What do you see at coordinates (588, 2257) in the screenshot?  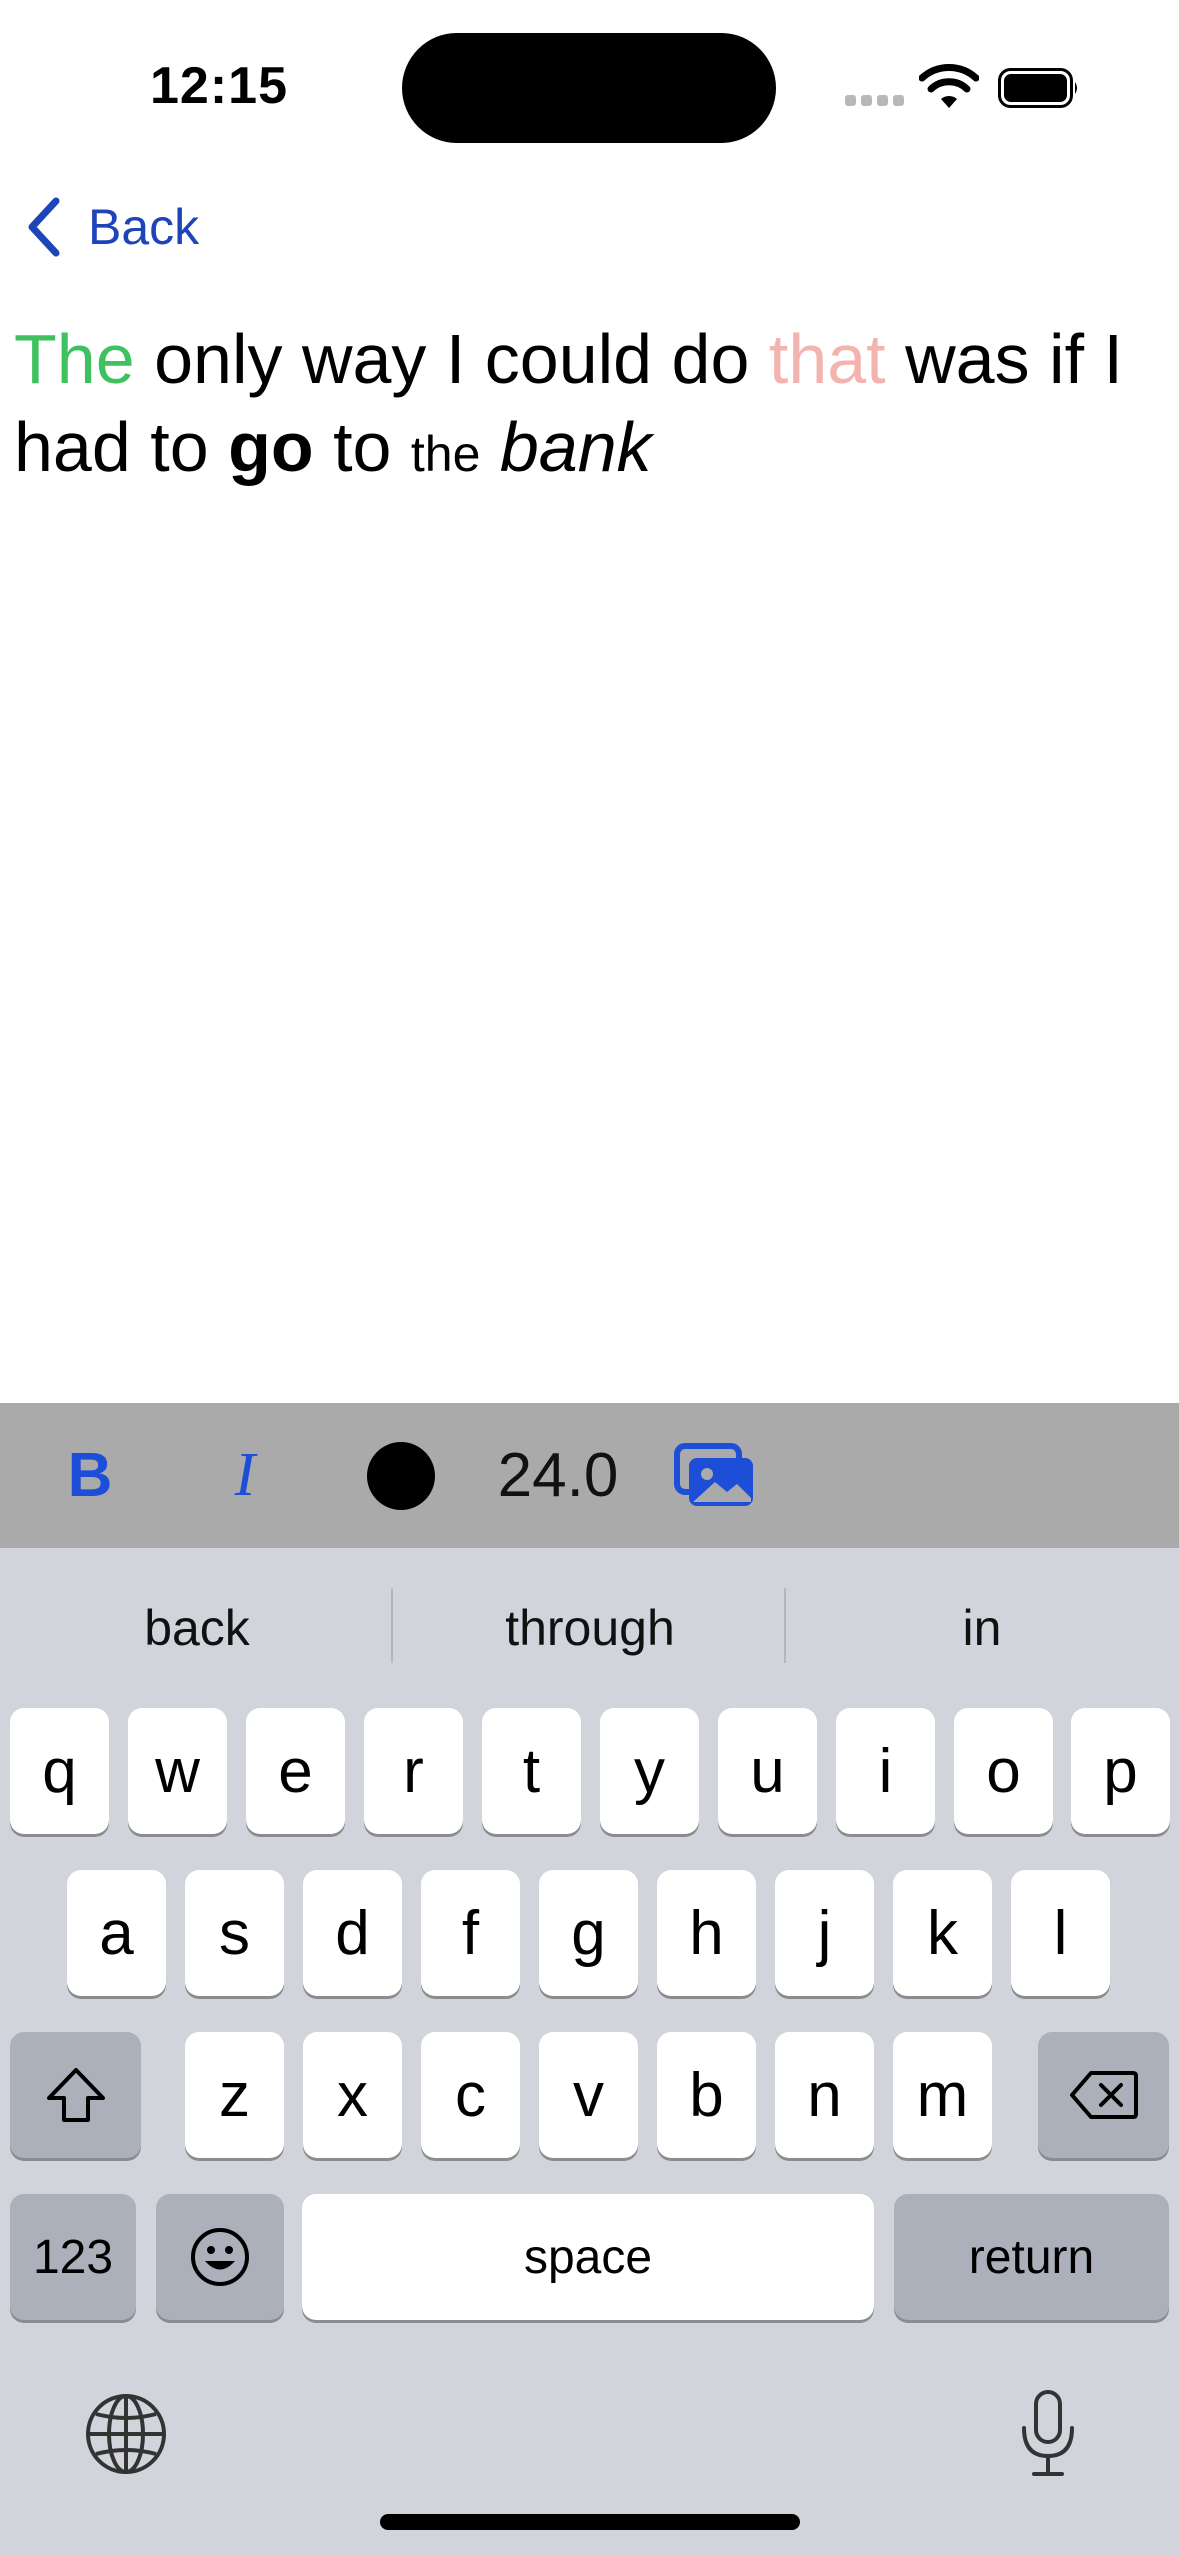 I see `space-key: space` at bounding box center [588, 2257].